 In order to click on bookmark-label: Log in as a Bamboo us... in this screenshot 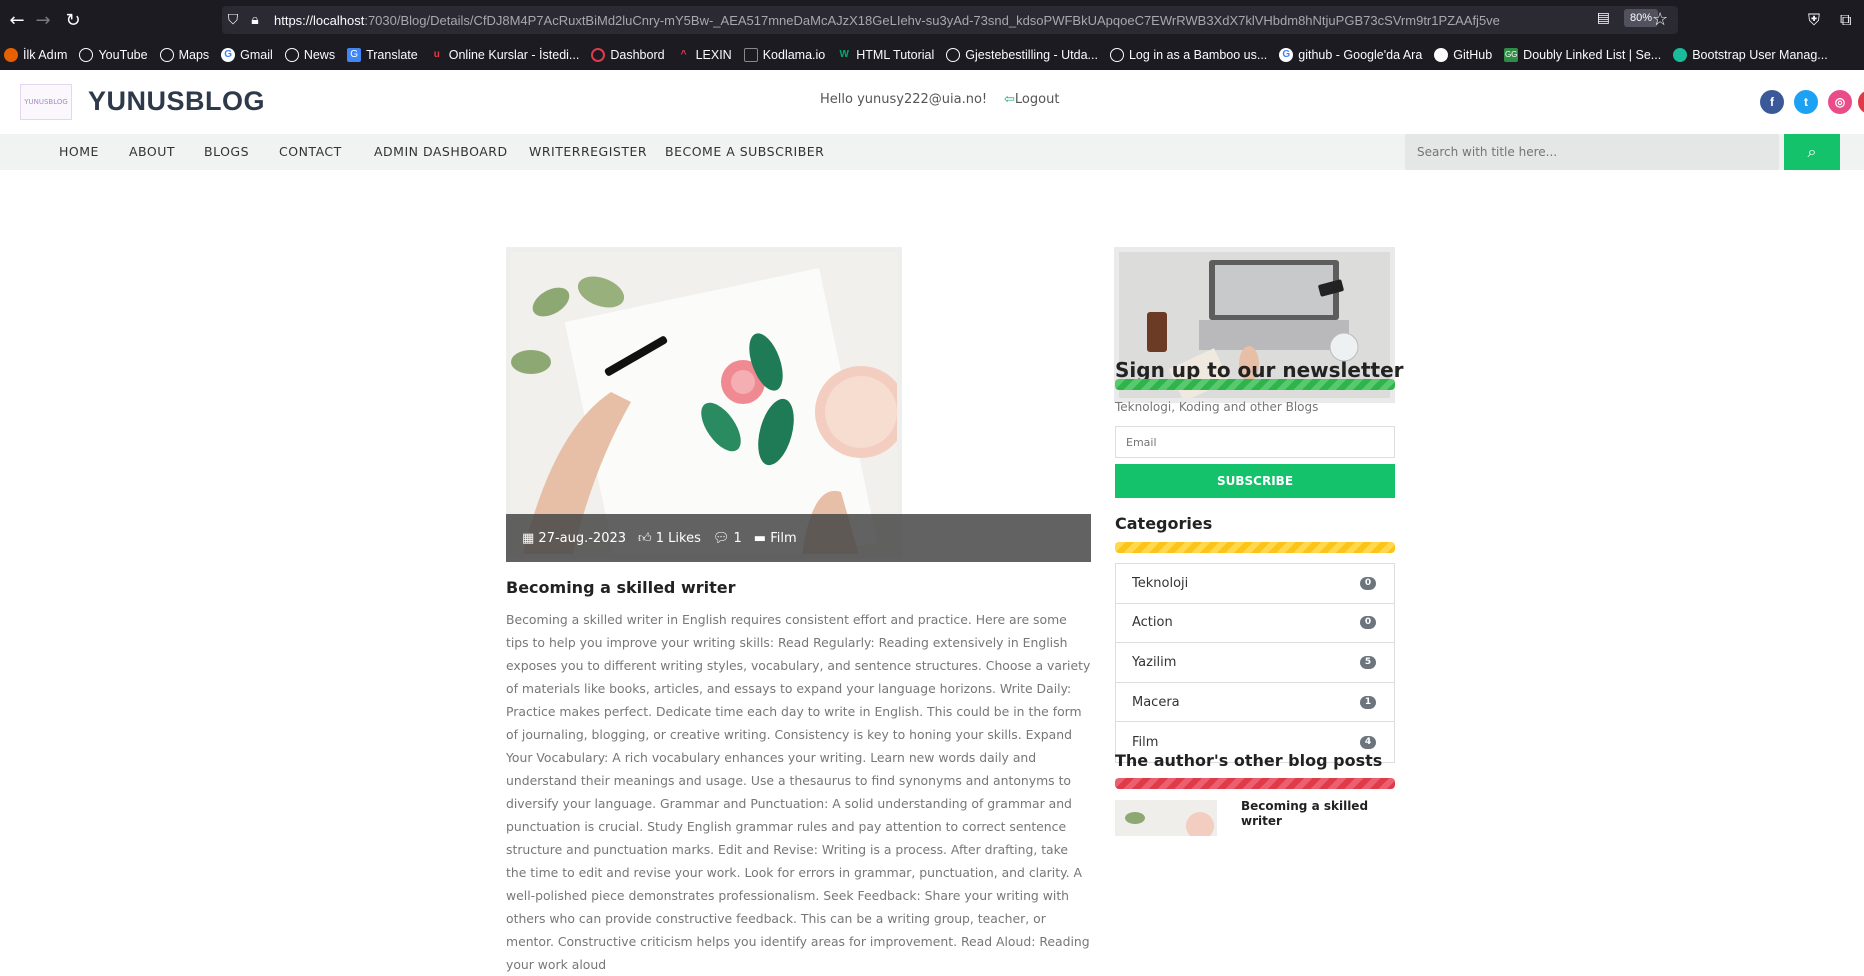, I will do `click(1198, 55)`.